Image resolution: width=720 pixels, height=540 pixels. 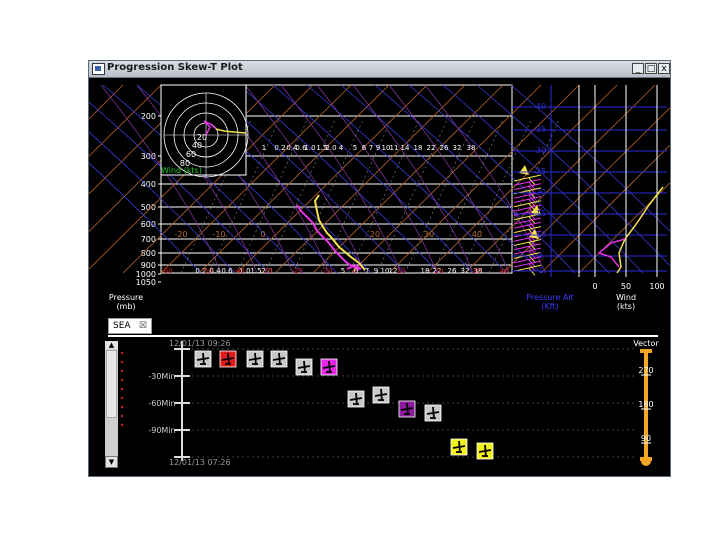 What do you see at coordinates (355, 271) in the screenshot?
I see `isotherm-base-label: 0` at bounding box center [355, 271].